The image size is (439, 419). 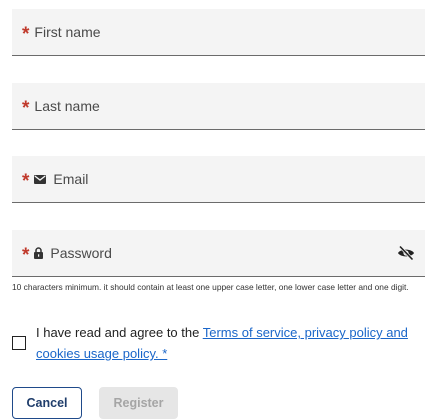 What do you see at coordinates (19, 343) in the screenshot?
I see `terms-checkbox` at bounding box center [19, 343].